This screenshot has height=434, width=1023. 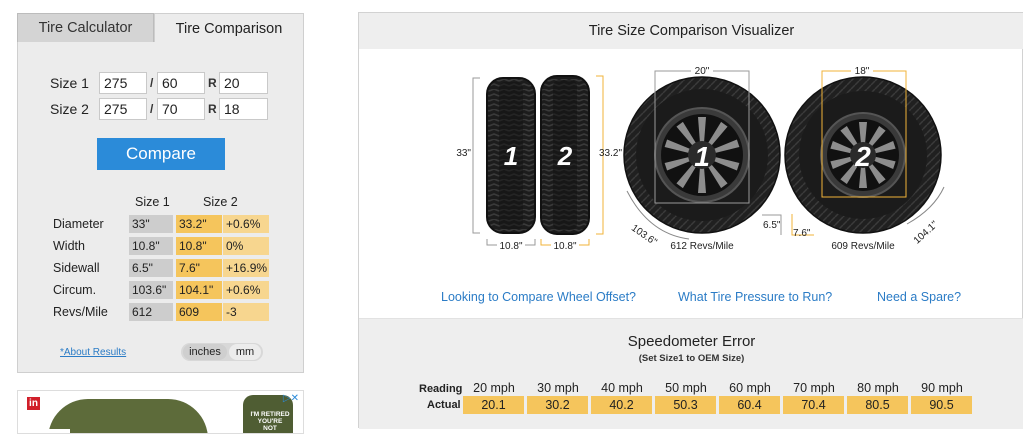 What do you see at coordinates (69, 109) in the screenshot?
I see `size2-label: Size 2` at bounding box center [69, 109].